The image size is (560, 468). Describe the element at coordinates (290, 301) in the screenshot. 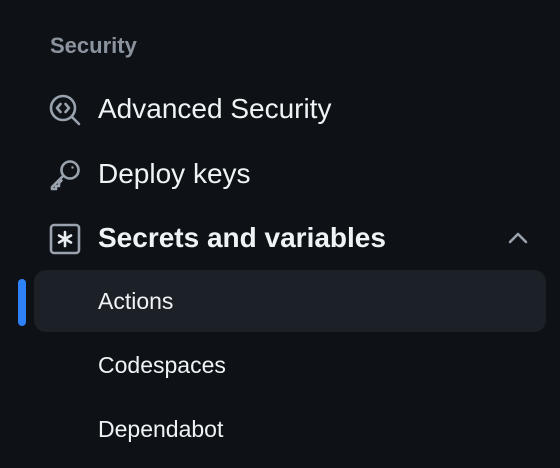

I see `sidebar-subitem-actions: Actions` at that location.